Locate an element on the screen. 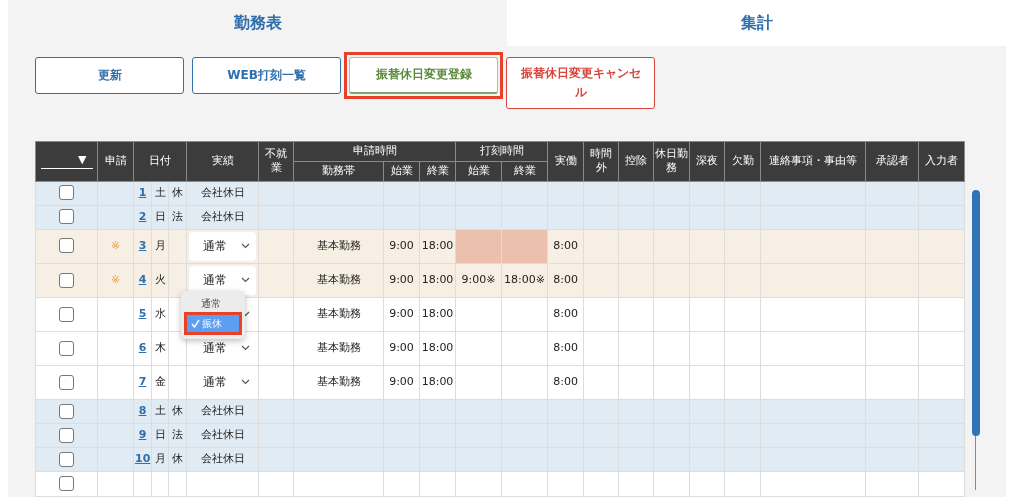  column-header: 連絡事項・事由等 is located at coordinates (813, 161).